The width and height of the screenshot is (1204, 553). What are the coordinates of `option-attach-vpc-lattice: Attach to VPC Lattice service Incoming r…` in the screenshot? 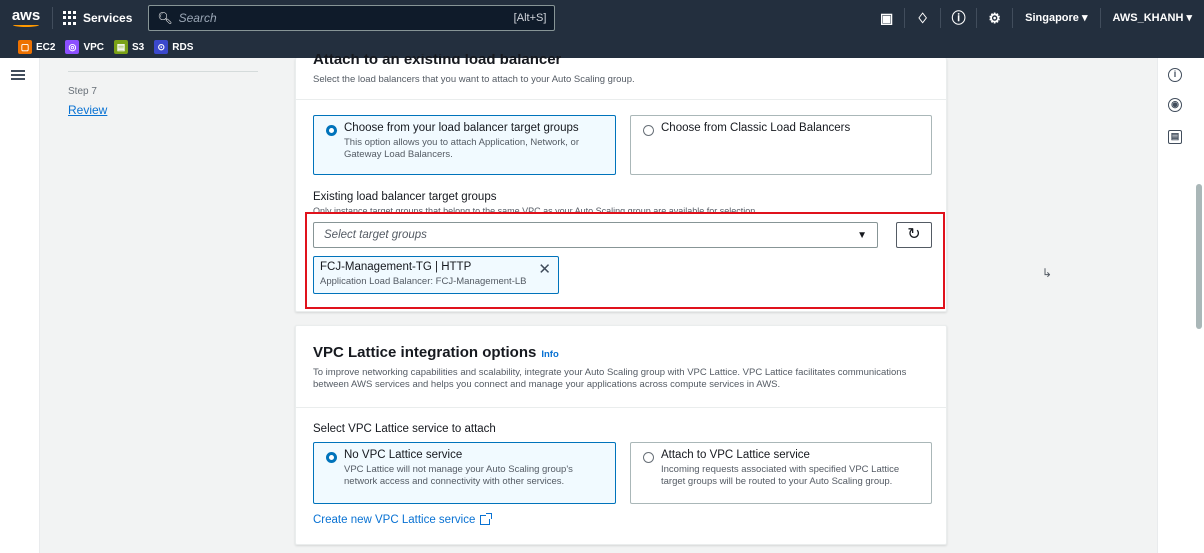 It's located at (781, 473).